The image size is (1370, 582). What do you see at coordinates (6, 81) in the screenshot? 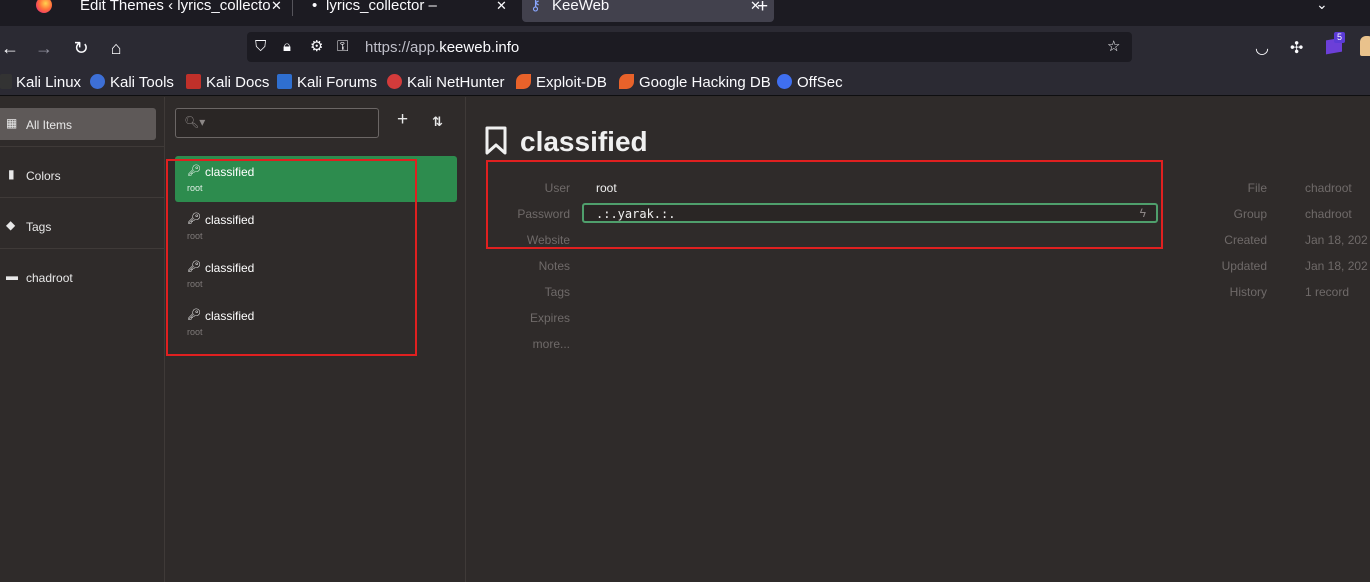
I see `kali-dragon-icon` at bounding box center [6, 81].